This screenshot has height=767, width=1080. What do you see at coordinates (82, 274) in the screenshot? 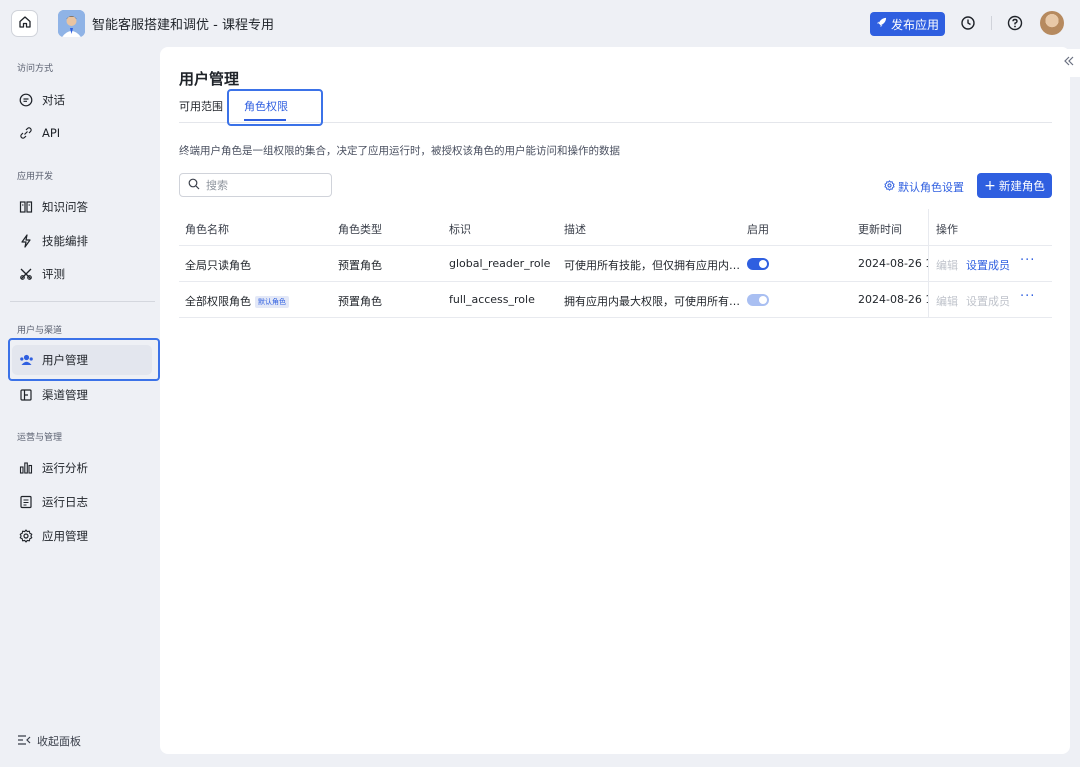
I see `sidebar-item-evaluate: 评测` at bounding box center [82, 274].